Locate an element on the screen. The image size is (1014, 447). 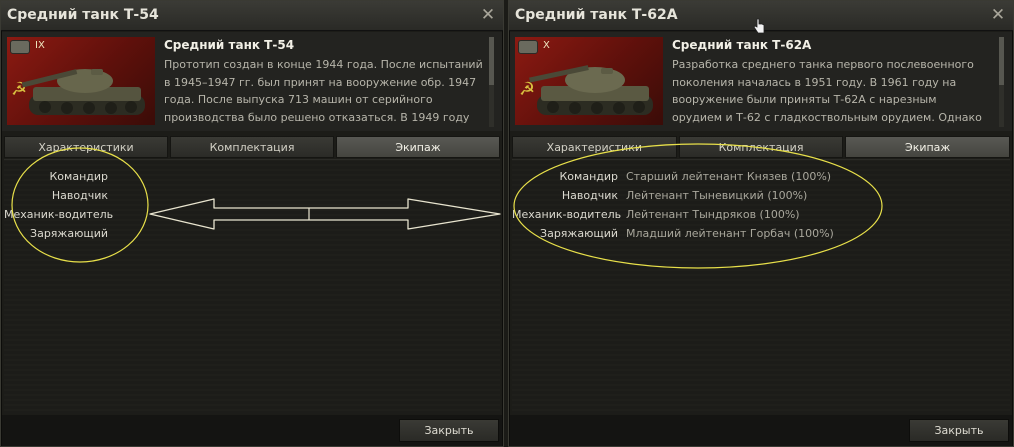
crew-member-name: Лейтенант Тыневицкий (100%) is located at coordinates (717, 195).